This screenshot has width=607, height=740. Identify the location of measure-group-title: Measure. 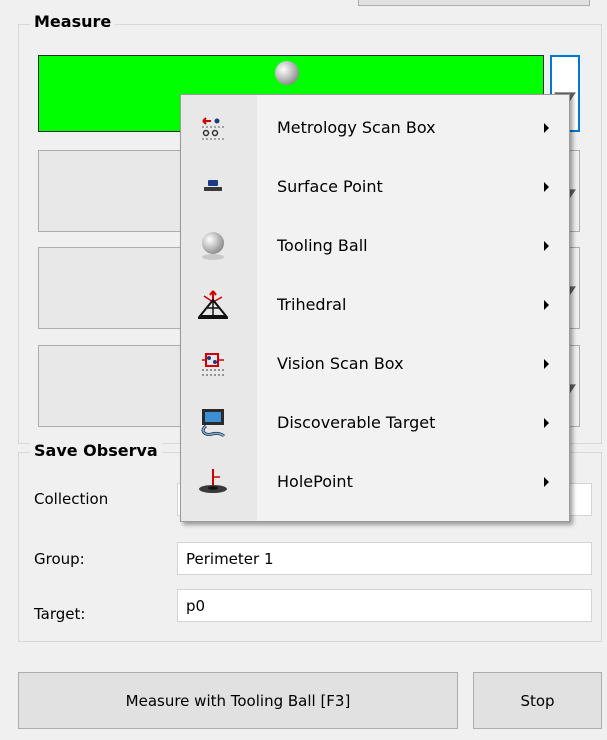
(73, 21).